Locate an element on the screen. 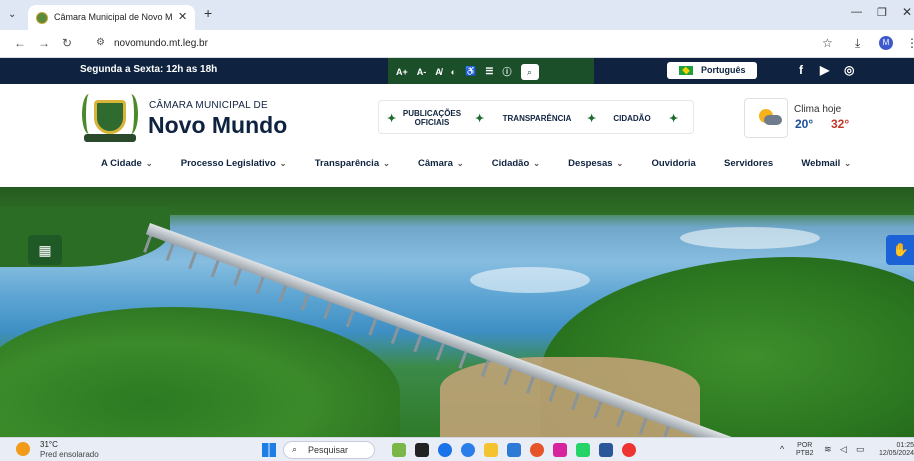  menu-label: Webmail is located at coordinates (821, 163).